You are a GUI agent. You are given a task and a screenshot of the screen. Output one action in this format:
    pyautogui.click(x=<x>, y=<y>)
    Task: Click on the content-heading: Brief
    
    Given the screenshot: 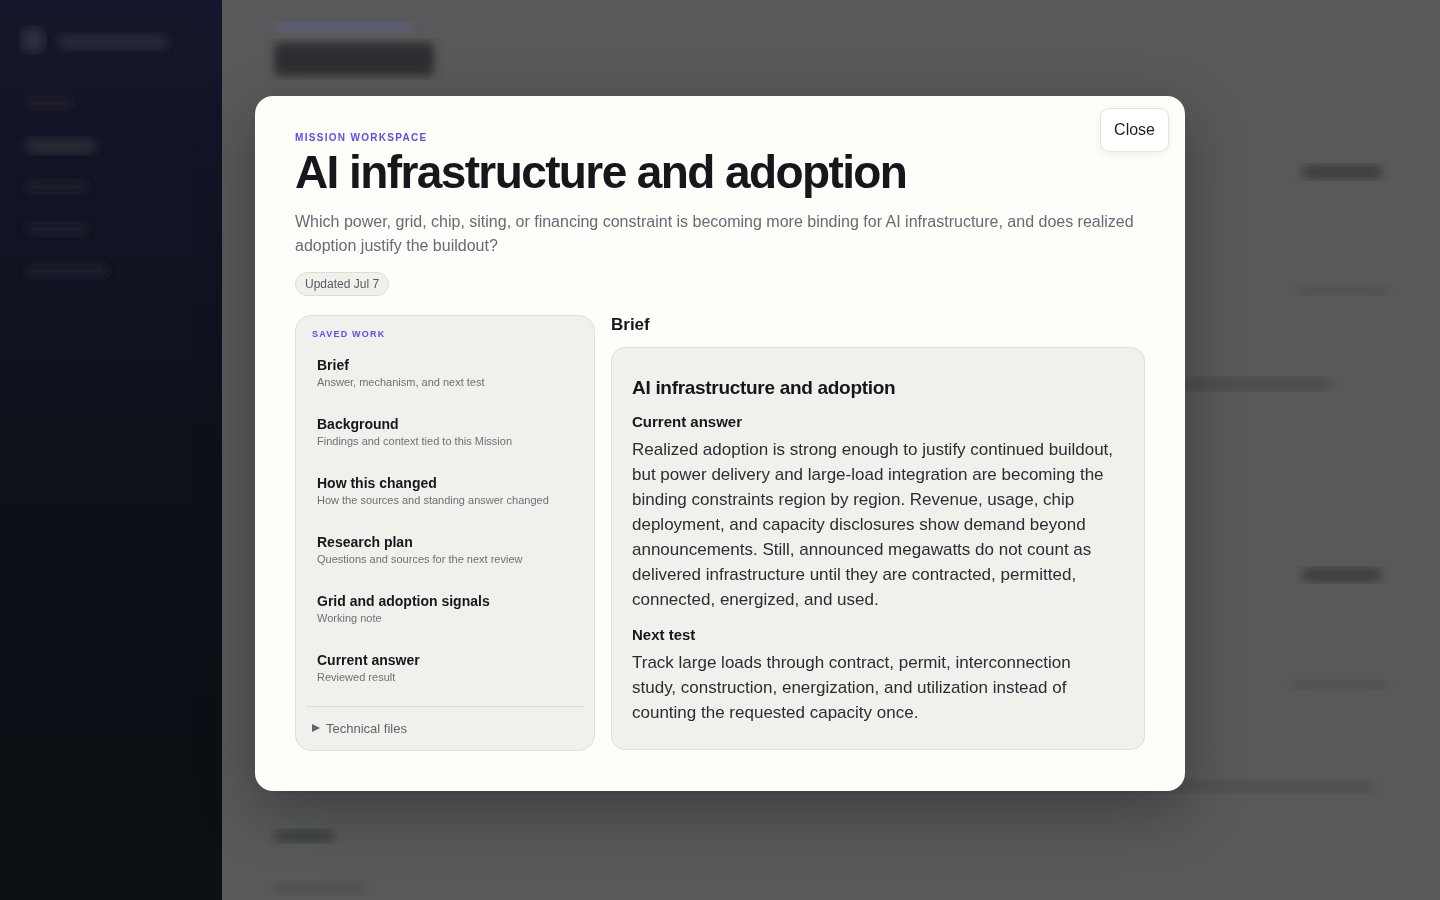 What is the action you would take?
    pyautogui.click(x=631, y=324)
    